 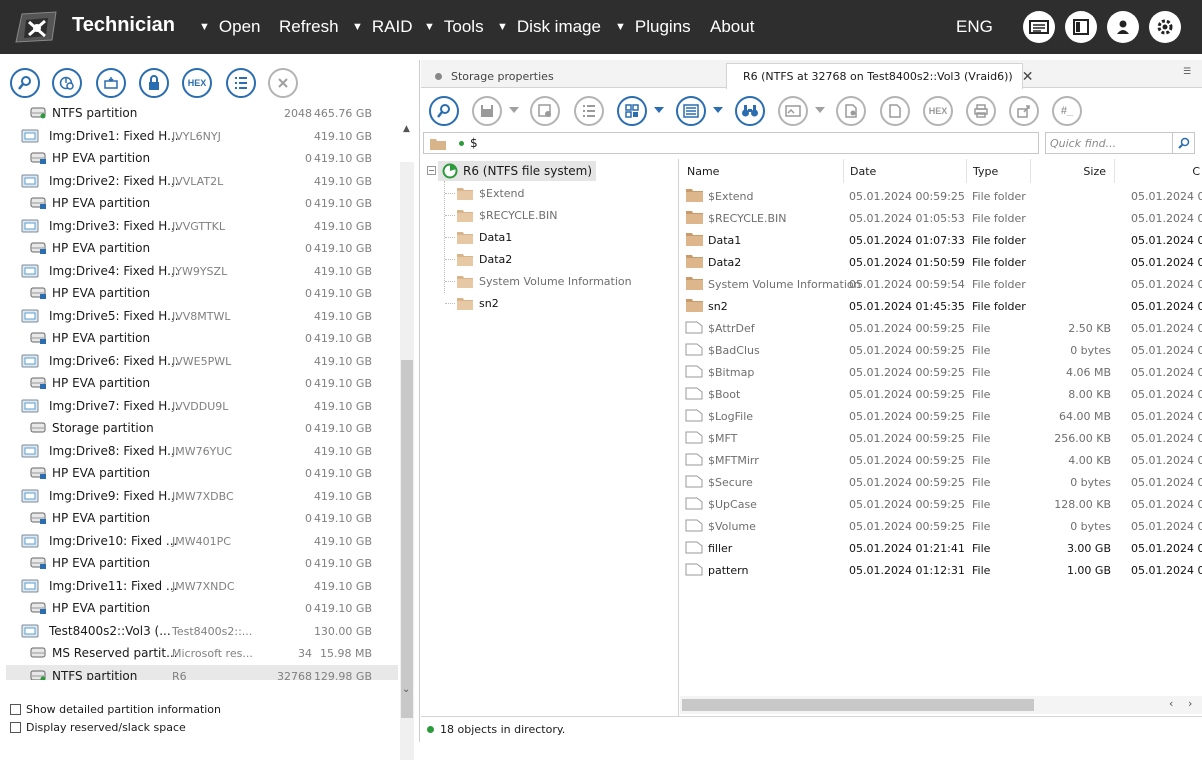 I want to click on file-open-button, so click(x=895, y=111).